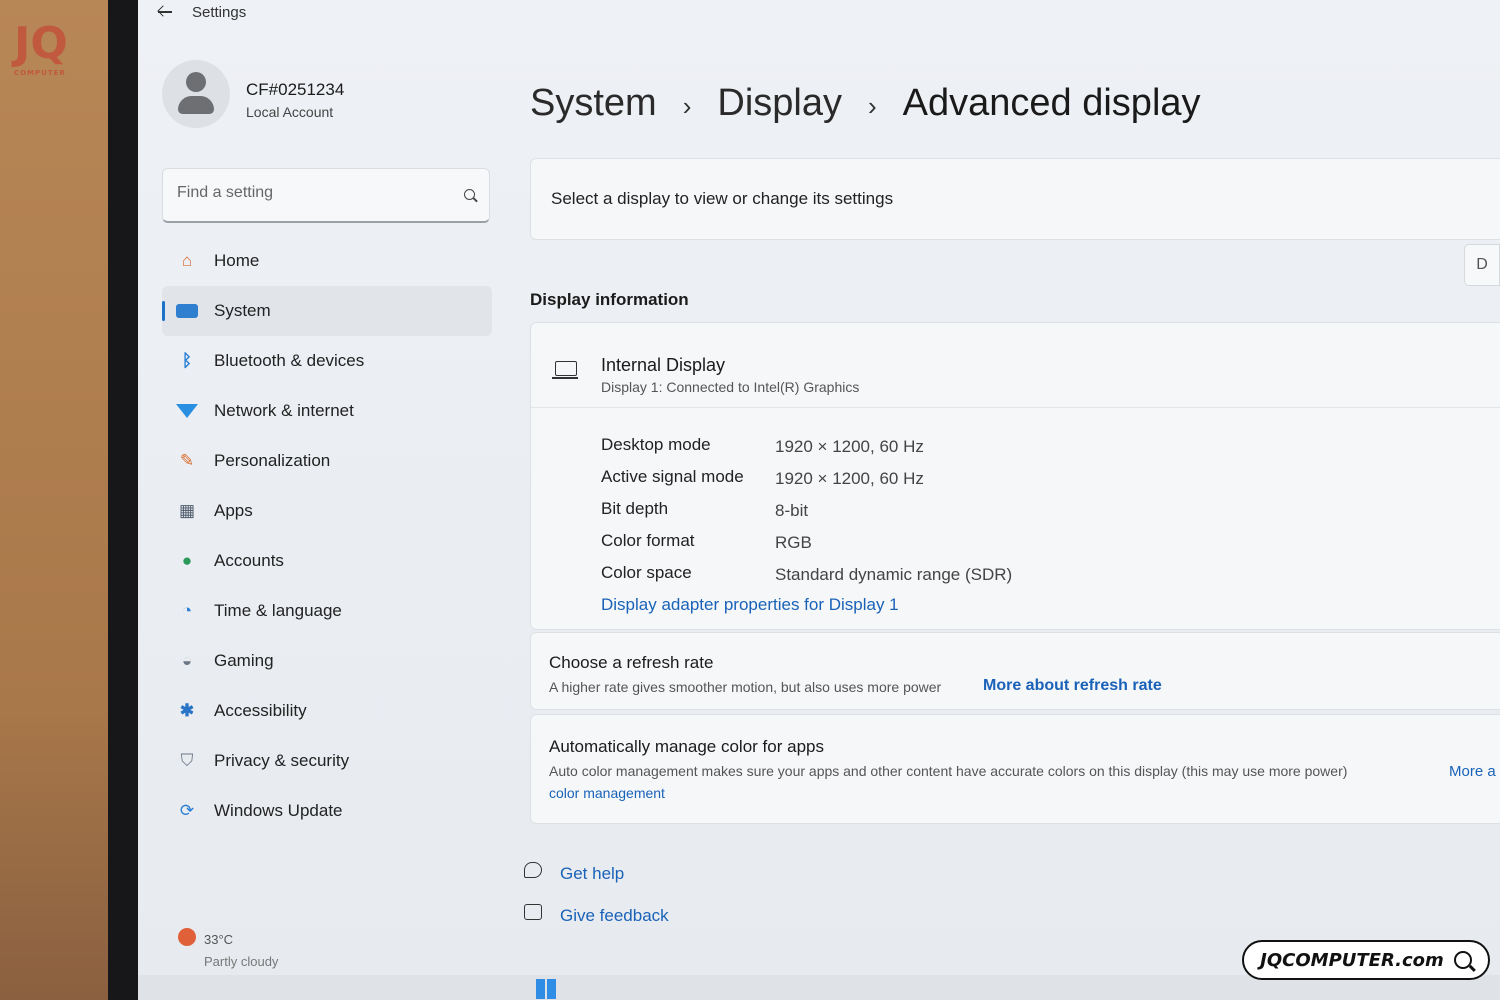  I want to click on sidebar-item-label: Accessibility, so click(260, 710).